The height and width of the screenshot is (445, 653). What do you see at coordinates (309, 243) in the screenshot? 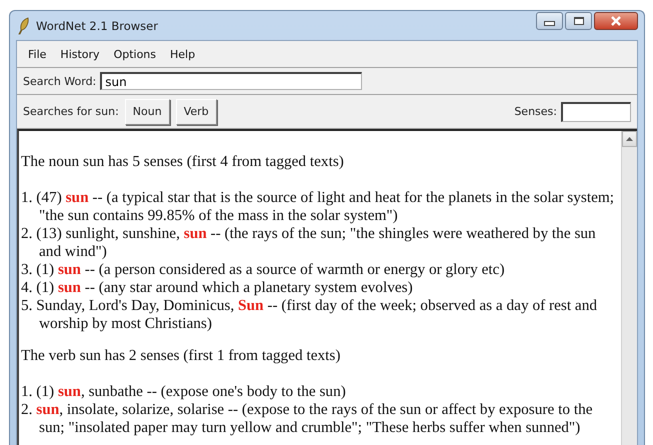
I see `sense-entry: 2. (13) sunlight, sunshine, sun -- (the rays of the sun; "the shingles were weathered by the sun and wind")` at bounding box center [309, 243].